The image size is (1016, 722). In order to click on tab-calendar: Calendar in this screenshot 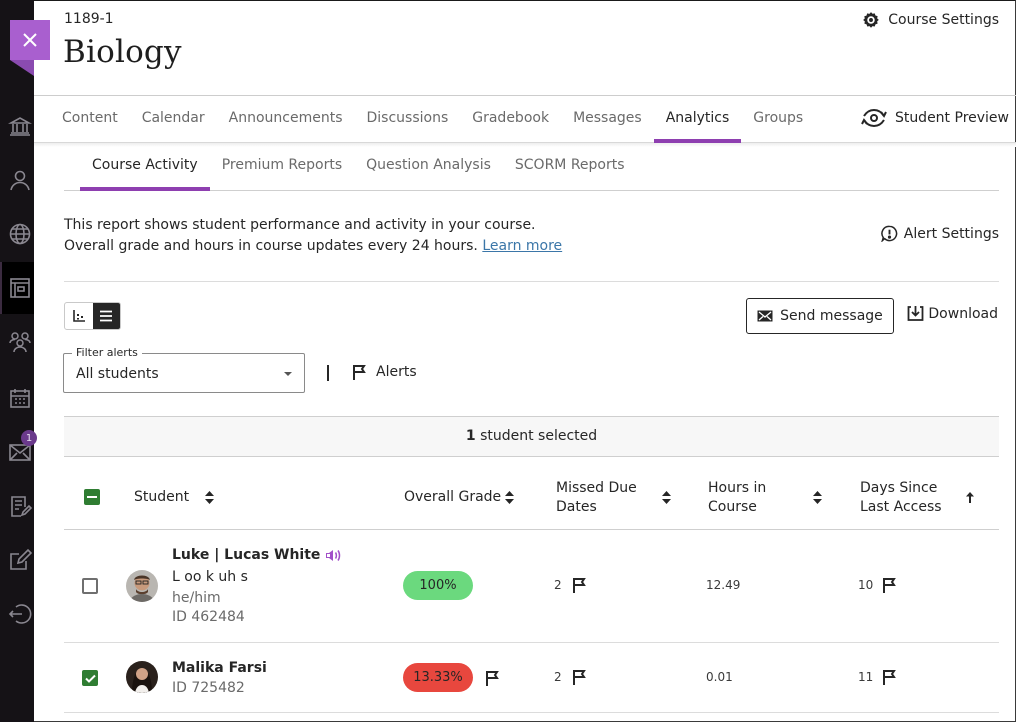, I will do `click(173, 119)`.